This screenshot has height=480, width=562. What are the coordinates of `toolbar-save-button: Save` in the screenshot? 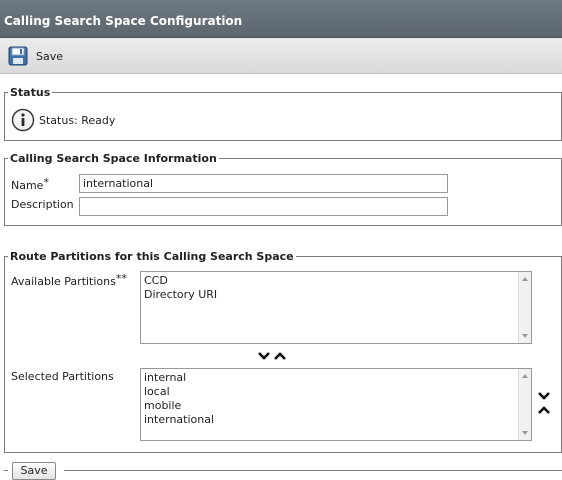 It's located at (35, 56).